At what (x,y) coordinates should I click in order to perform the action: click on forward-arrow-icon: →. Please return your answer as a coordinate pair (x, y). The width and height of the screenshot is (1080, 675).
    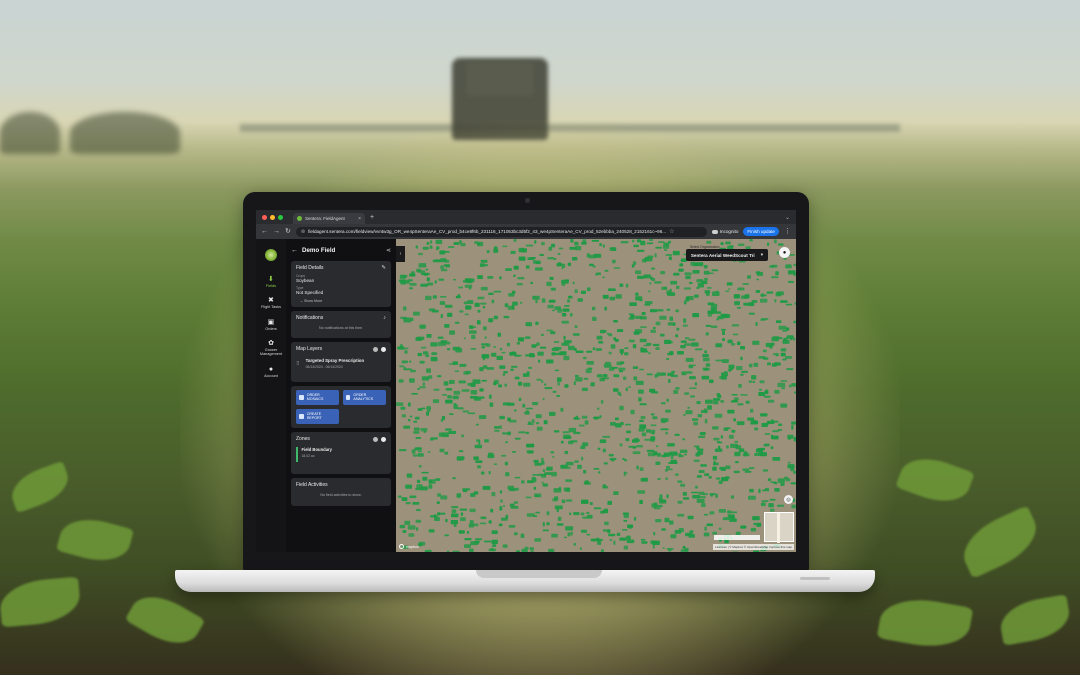
    Looking at the image, I should click on (276, 231).